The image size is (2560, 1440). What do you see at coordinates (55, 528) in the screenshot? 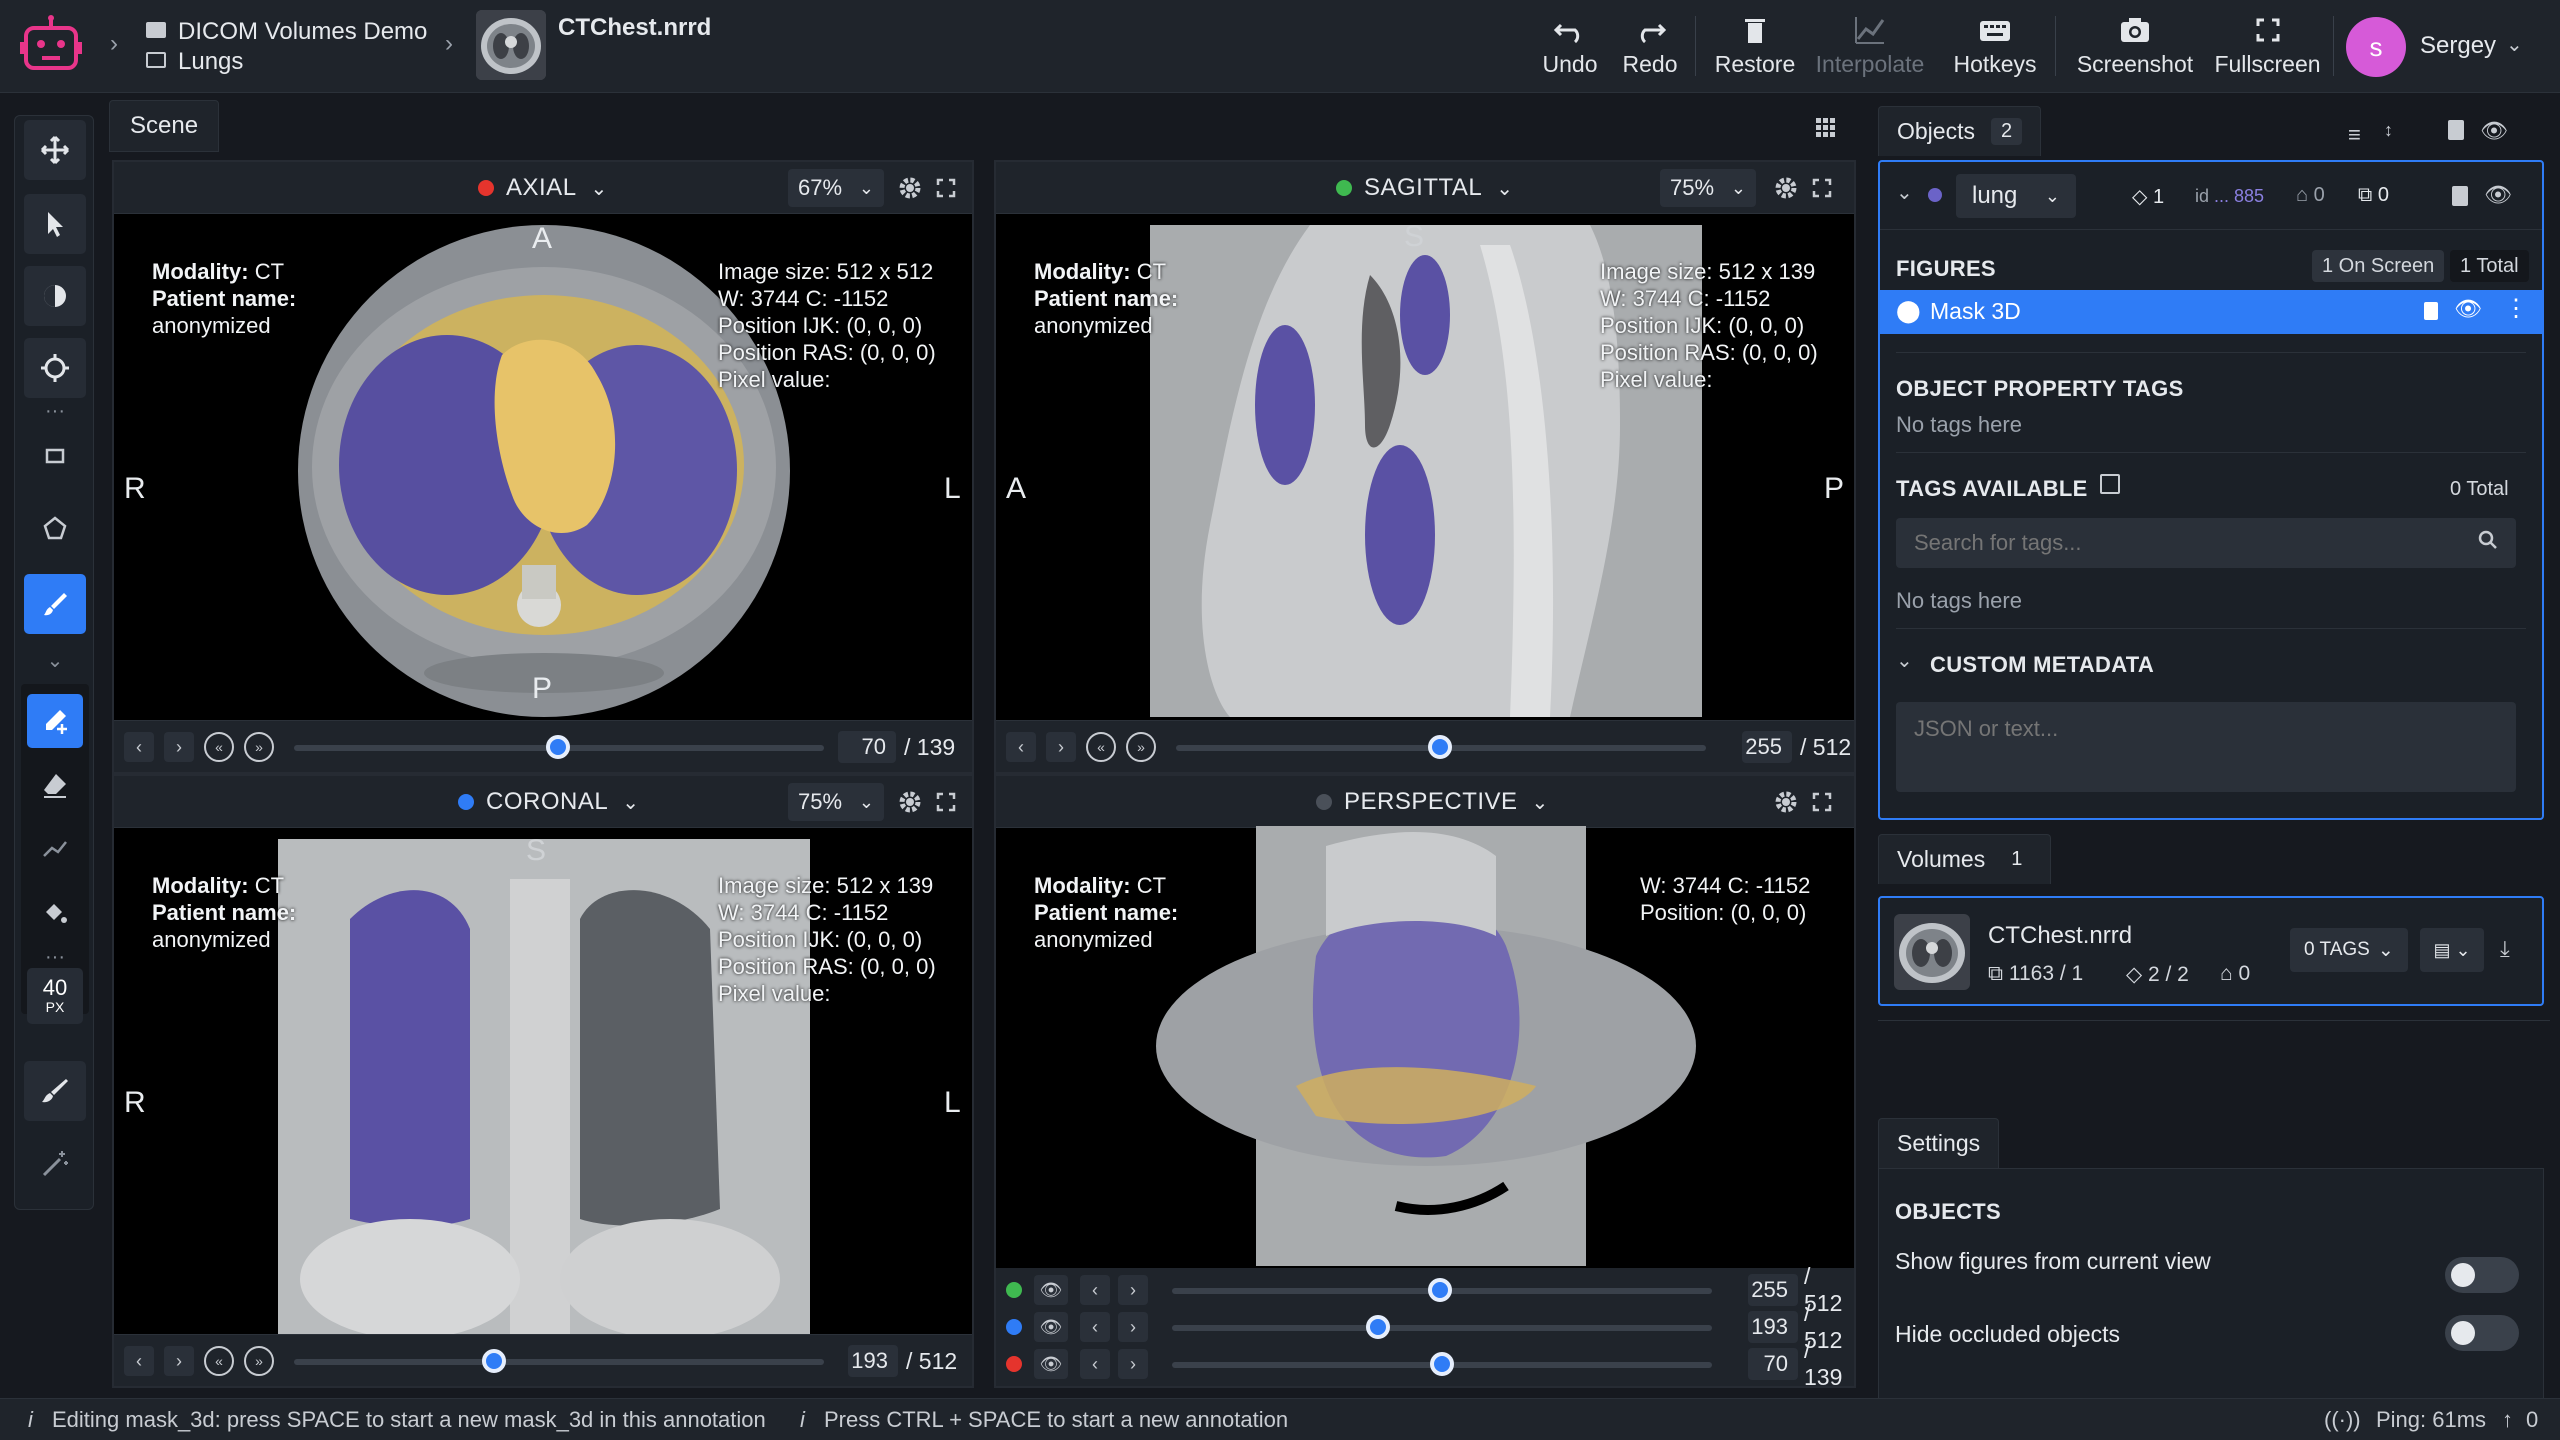
I see `polygon-tool-button` at bounding box center [55, 528].